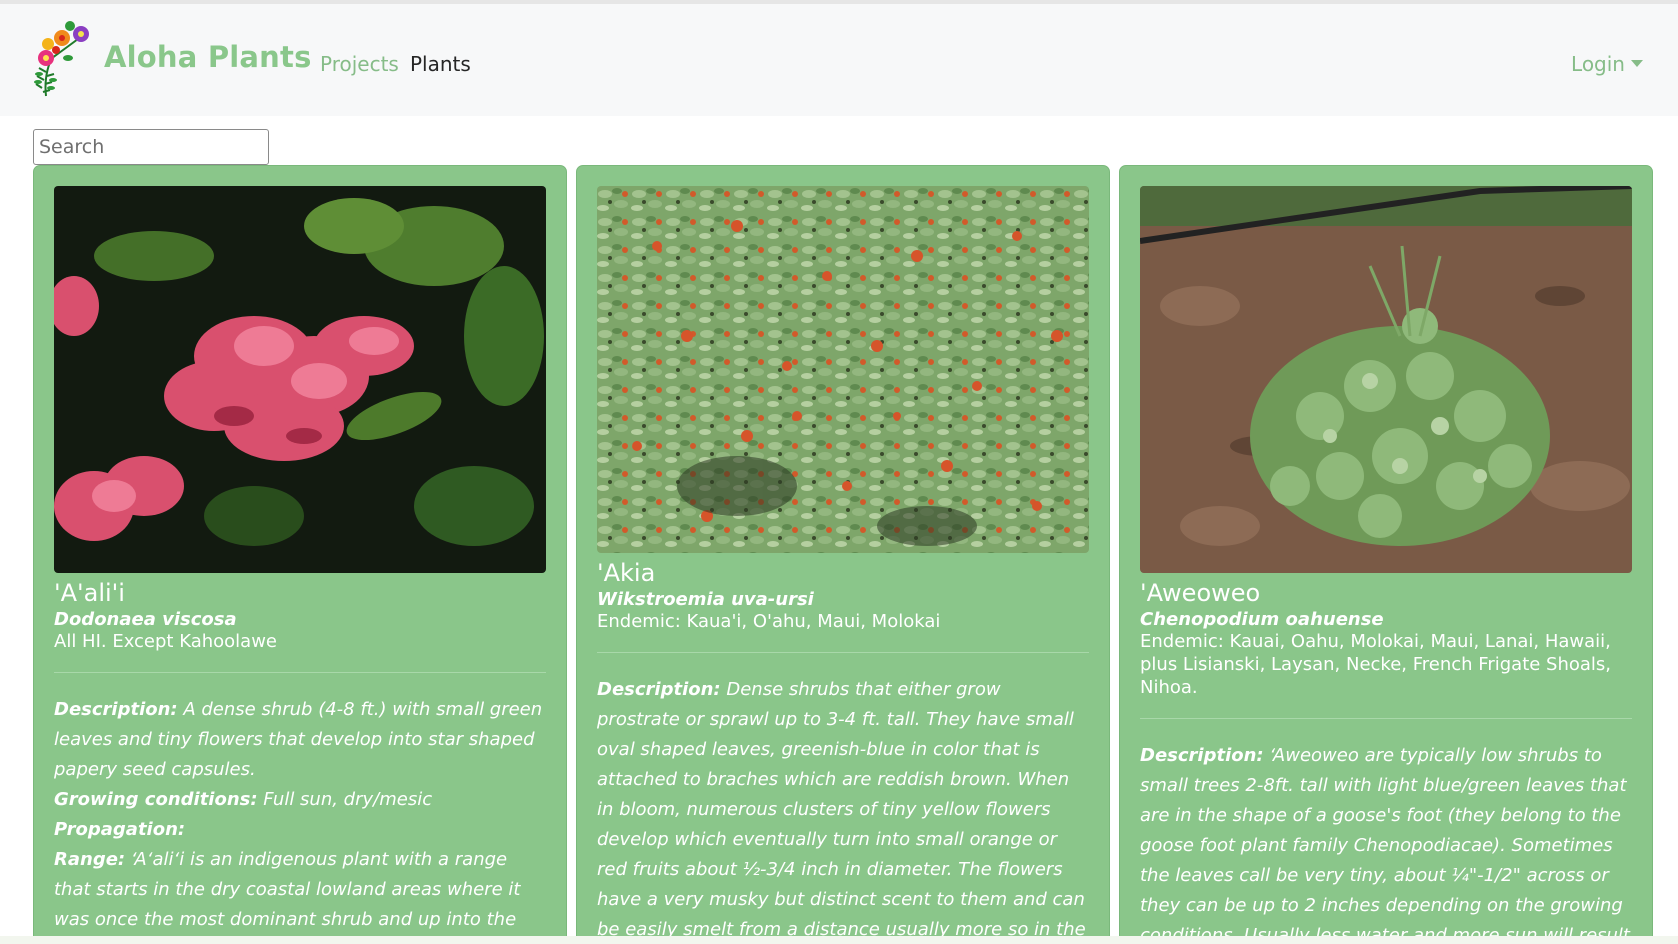 This screenshot has height=944, width=1678. I want to click on plant-photo-akia, so click(843, 369).